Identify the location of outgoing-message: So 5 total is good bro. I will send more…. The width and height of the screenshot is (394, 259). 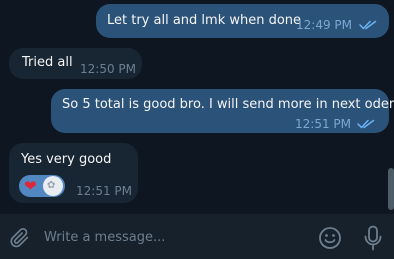
(222, 111).